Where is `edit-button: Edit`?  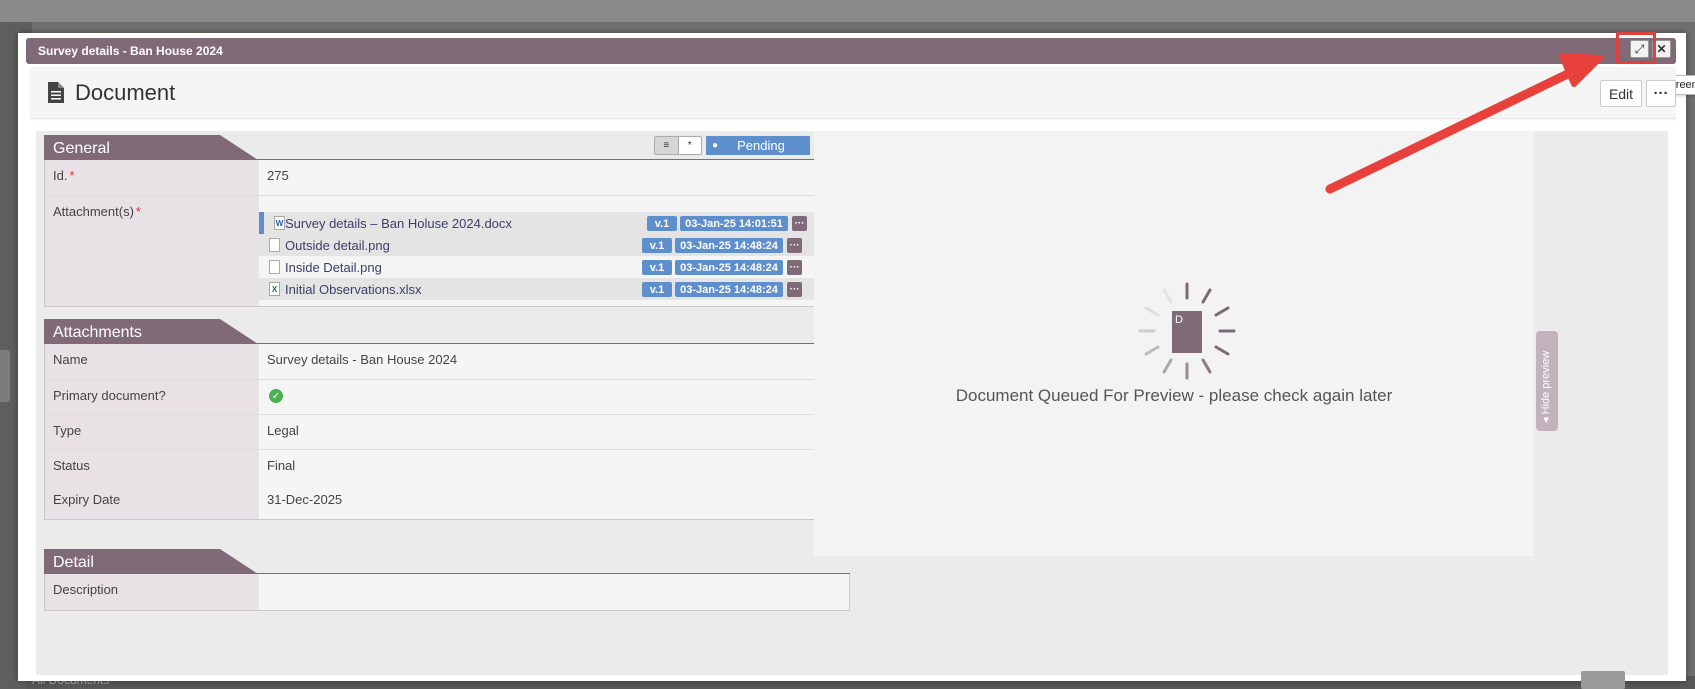 edit-button: Edit is located at coordinates (1621, 93).